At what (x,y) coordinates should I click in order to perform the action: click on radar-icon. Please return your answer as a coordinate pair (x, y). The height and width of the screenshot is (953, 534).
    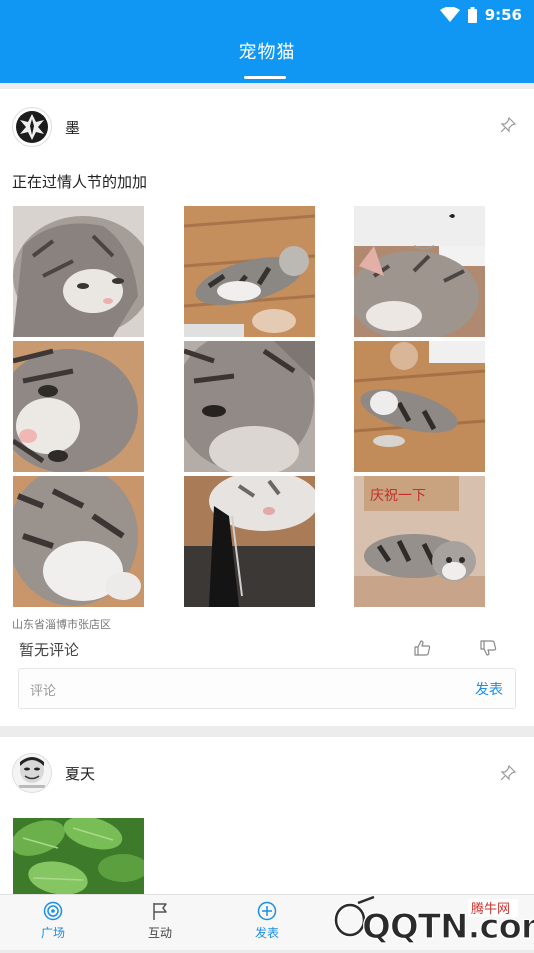
    Looking at the image, I should click on (53, 911).